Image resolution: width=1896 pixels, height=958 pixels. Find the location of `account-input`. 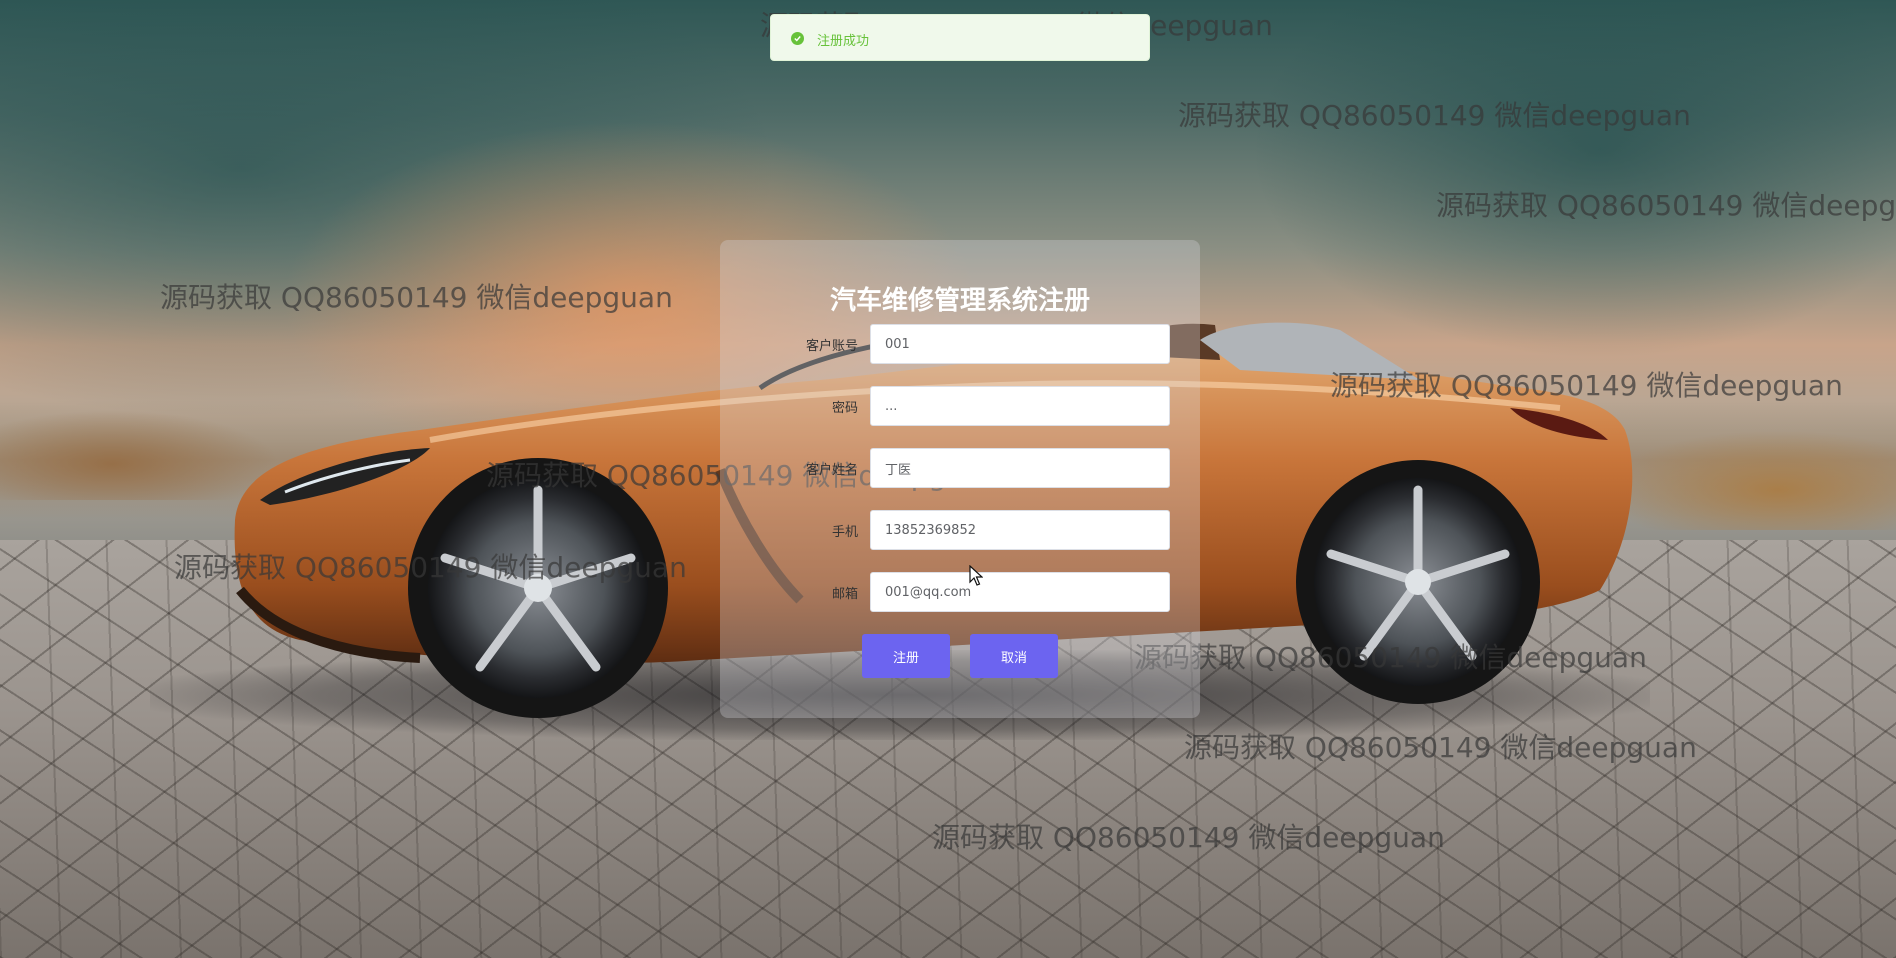

account-input is located at coordinates (1020, 344).